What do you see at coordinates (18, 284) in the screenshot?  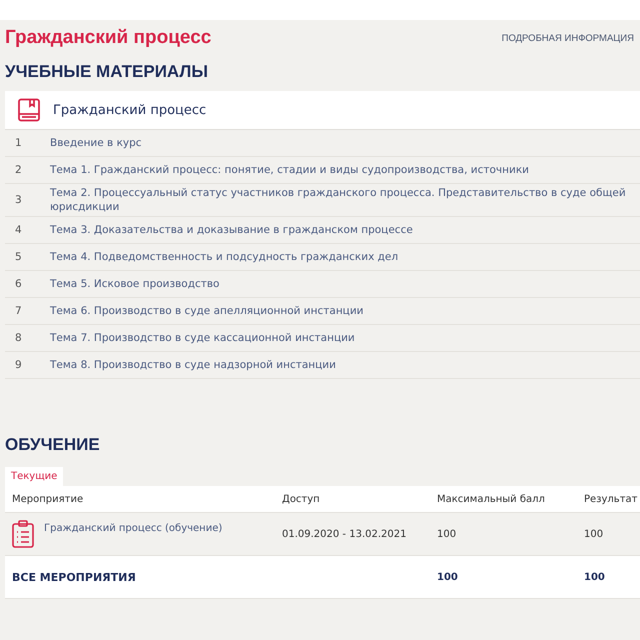 I see `item-number: 6` at bounding box center [18, 284].